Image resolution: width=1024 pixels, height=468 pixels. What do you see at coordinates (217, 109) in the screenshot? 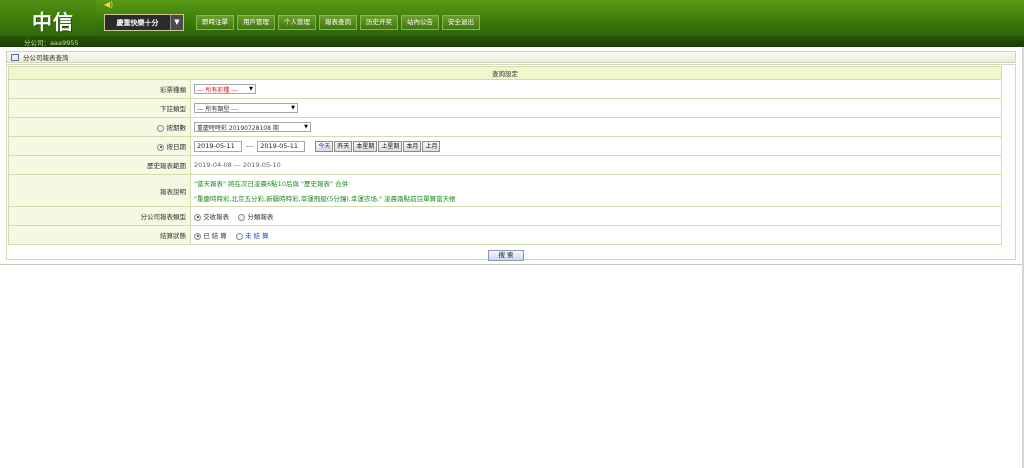
I see `bet-type-value: --- 所有類型 ---` at bounding box center [217, 109].